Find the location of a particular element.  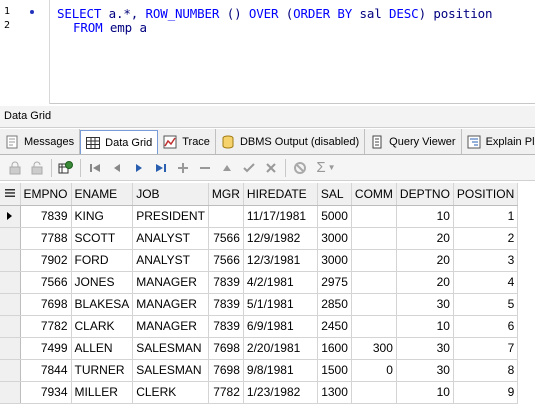

cell-position: 1 is located at coordinates (486, 216).